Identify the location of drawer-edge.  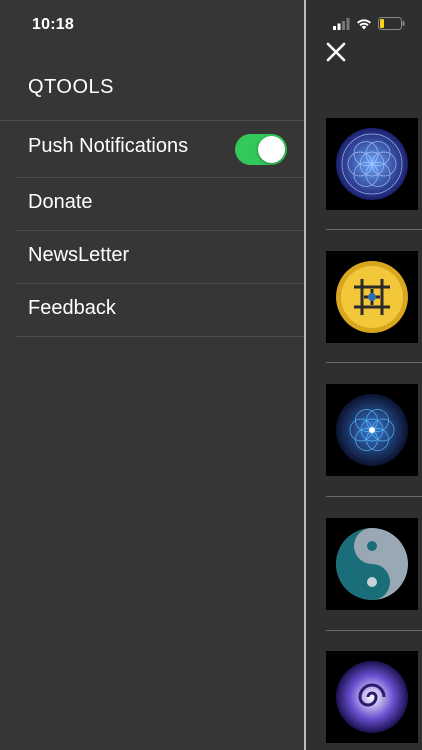
(305, 375).